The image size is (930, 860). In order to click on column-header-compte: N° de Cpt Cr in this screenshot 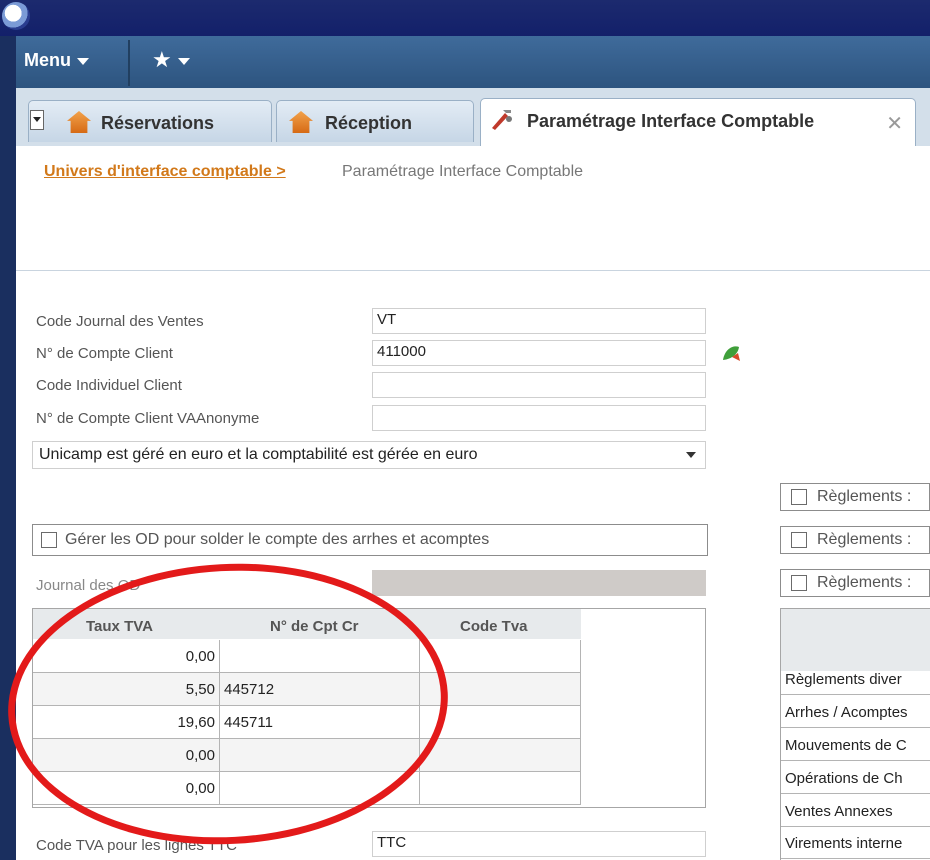, I will do `click(314, 626)`.